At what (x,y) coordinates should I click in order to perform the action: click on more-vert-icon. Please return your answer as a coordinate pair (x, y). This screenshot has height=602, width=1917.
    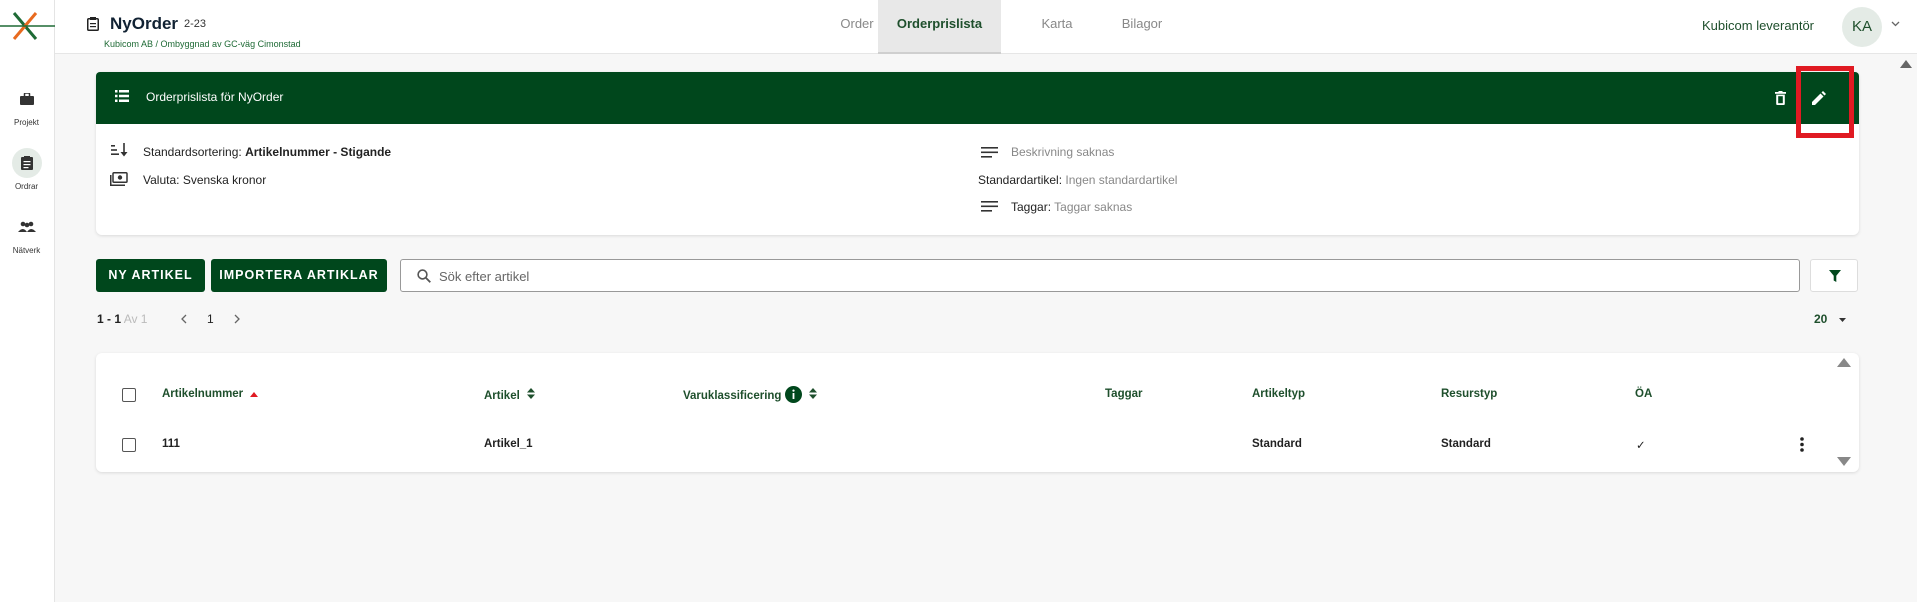
    Looking at the image, I should click on (1802, 444).